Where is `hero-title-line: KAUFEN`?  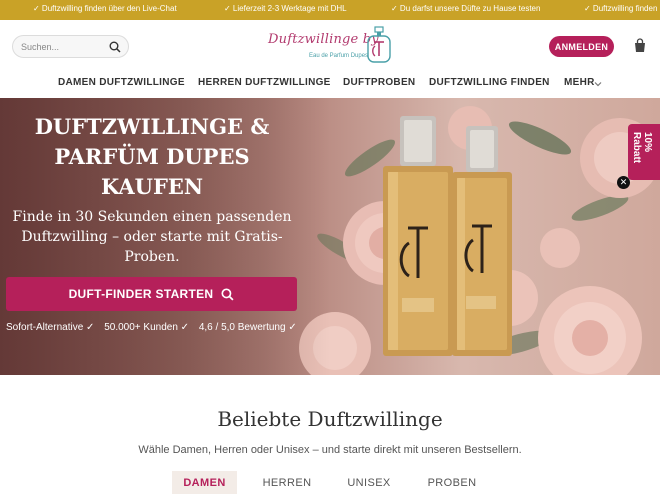 hero-title-line: KAUFEN is located at coordinates (152, 186).